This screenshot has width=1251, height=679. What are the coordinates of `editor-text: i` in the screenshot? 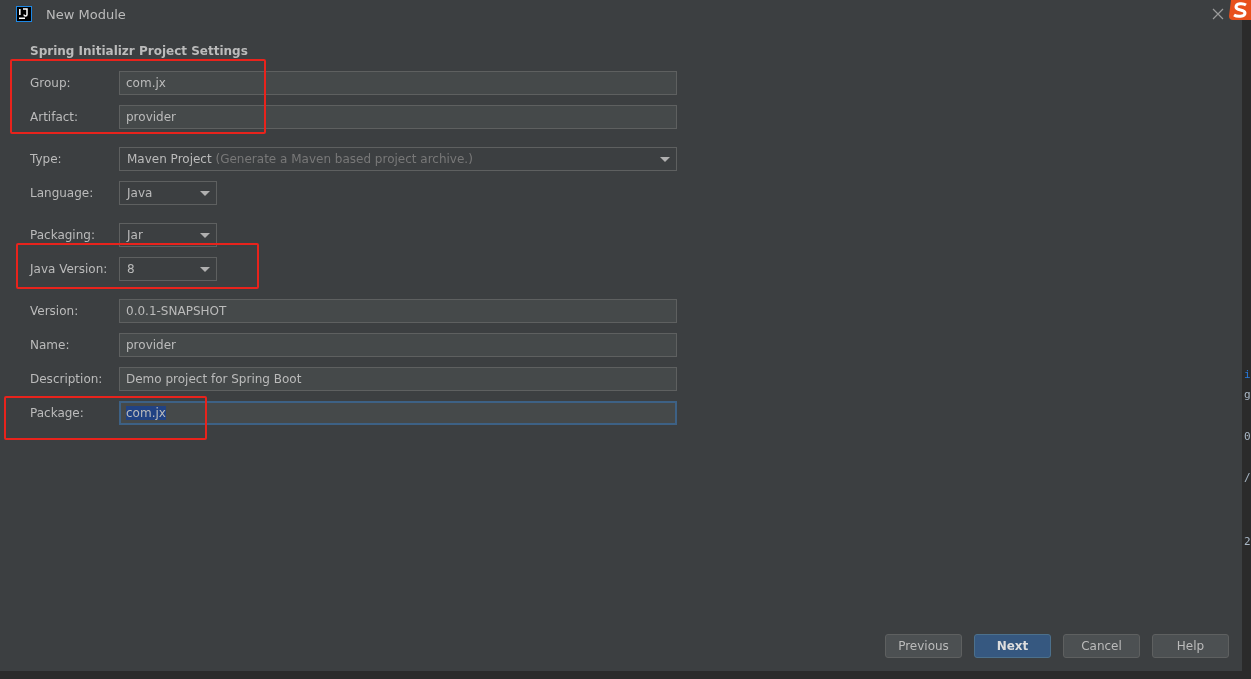 It's located at (1247, 374).